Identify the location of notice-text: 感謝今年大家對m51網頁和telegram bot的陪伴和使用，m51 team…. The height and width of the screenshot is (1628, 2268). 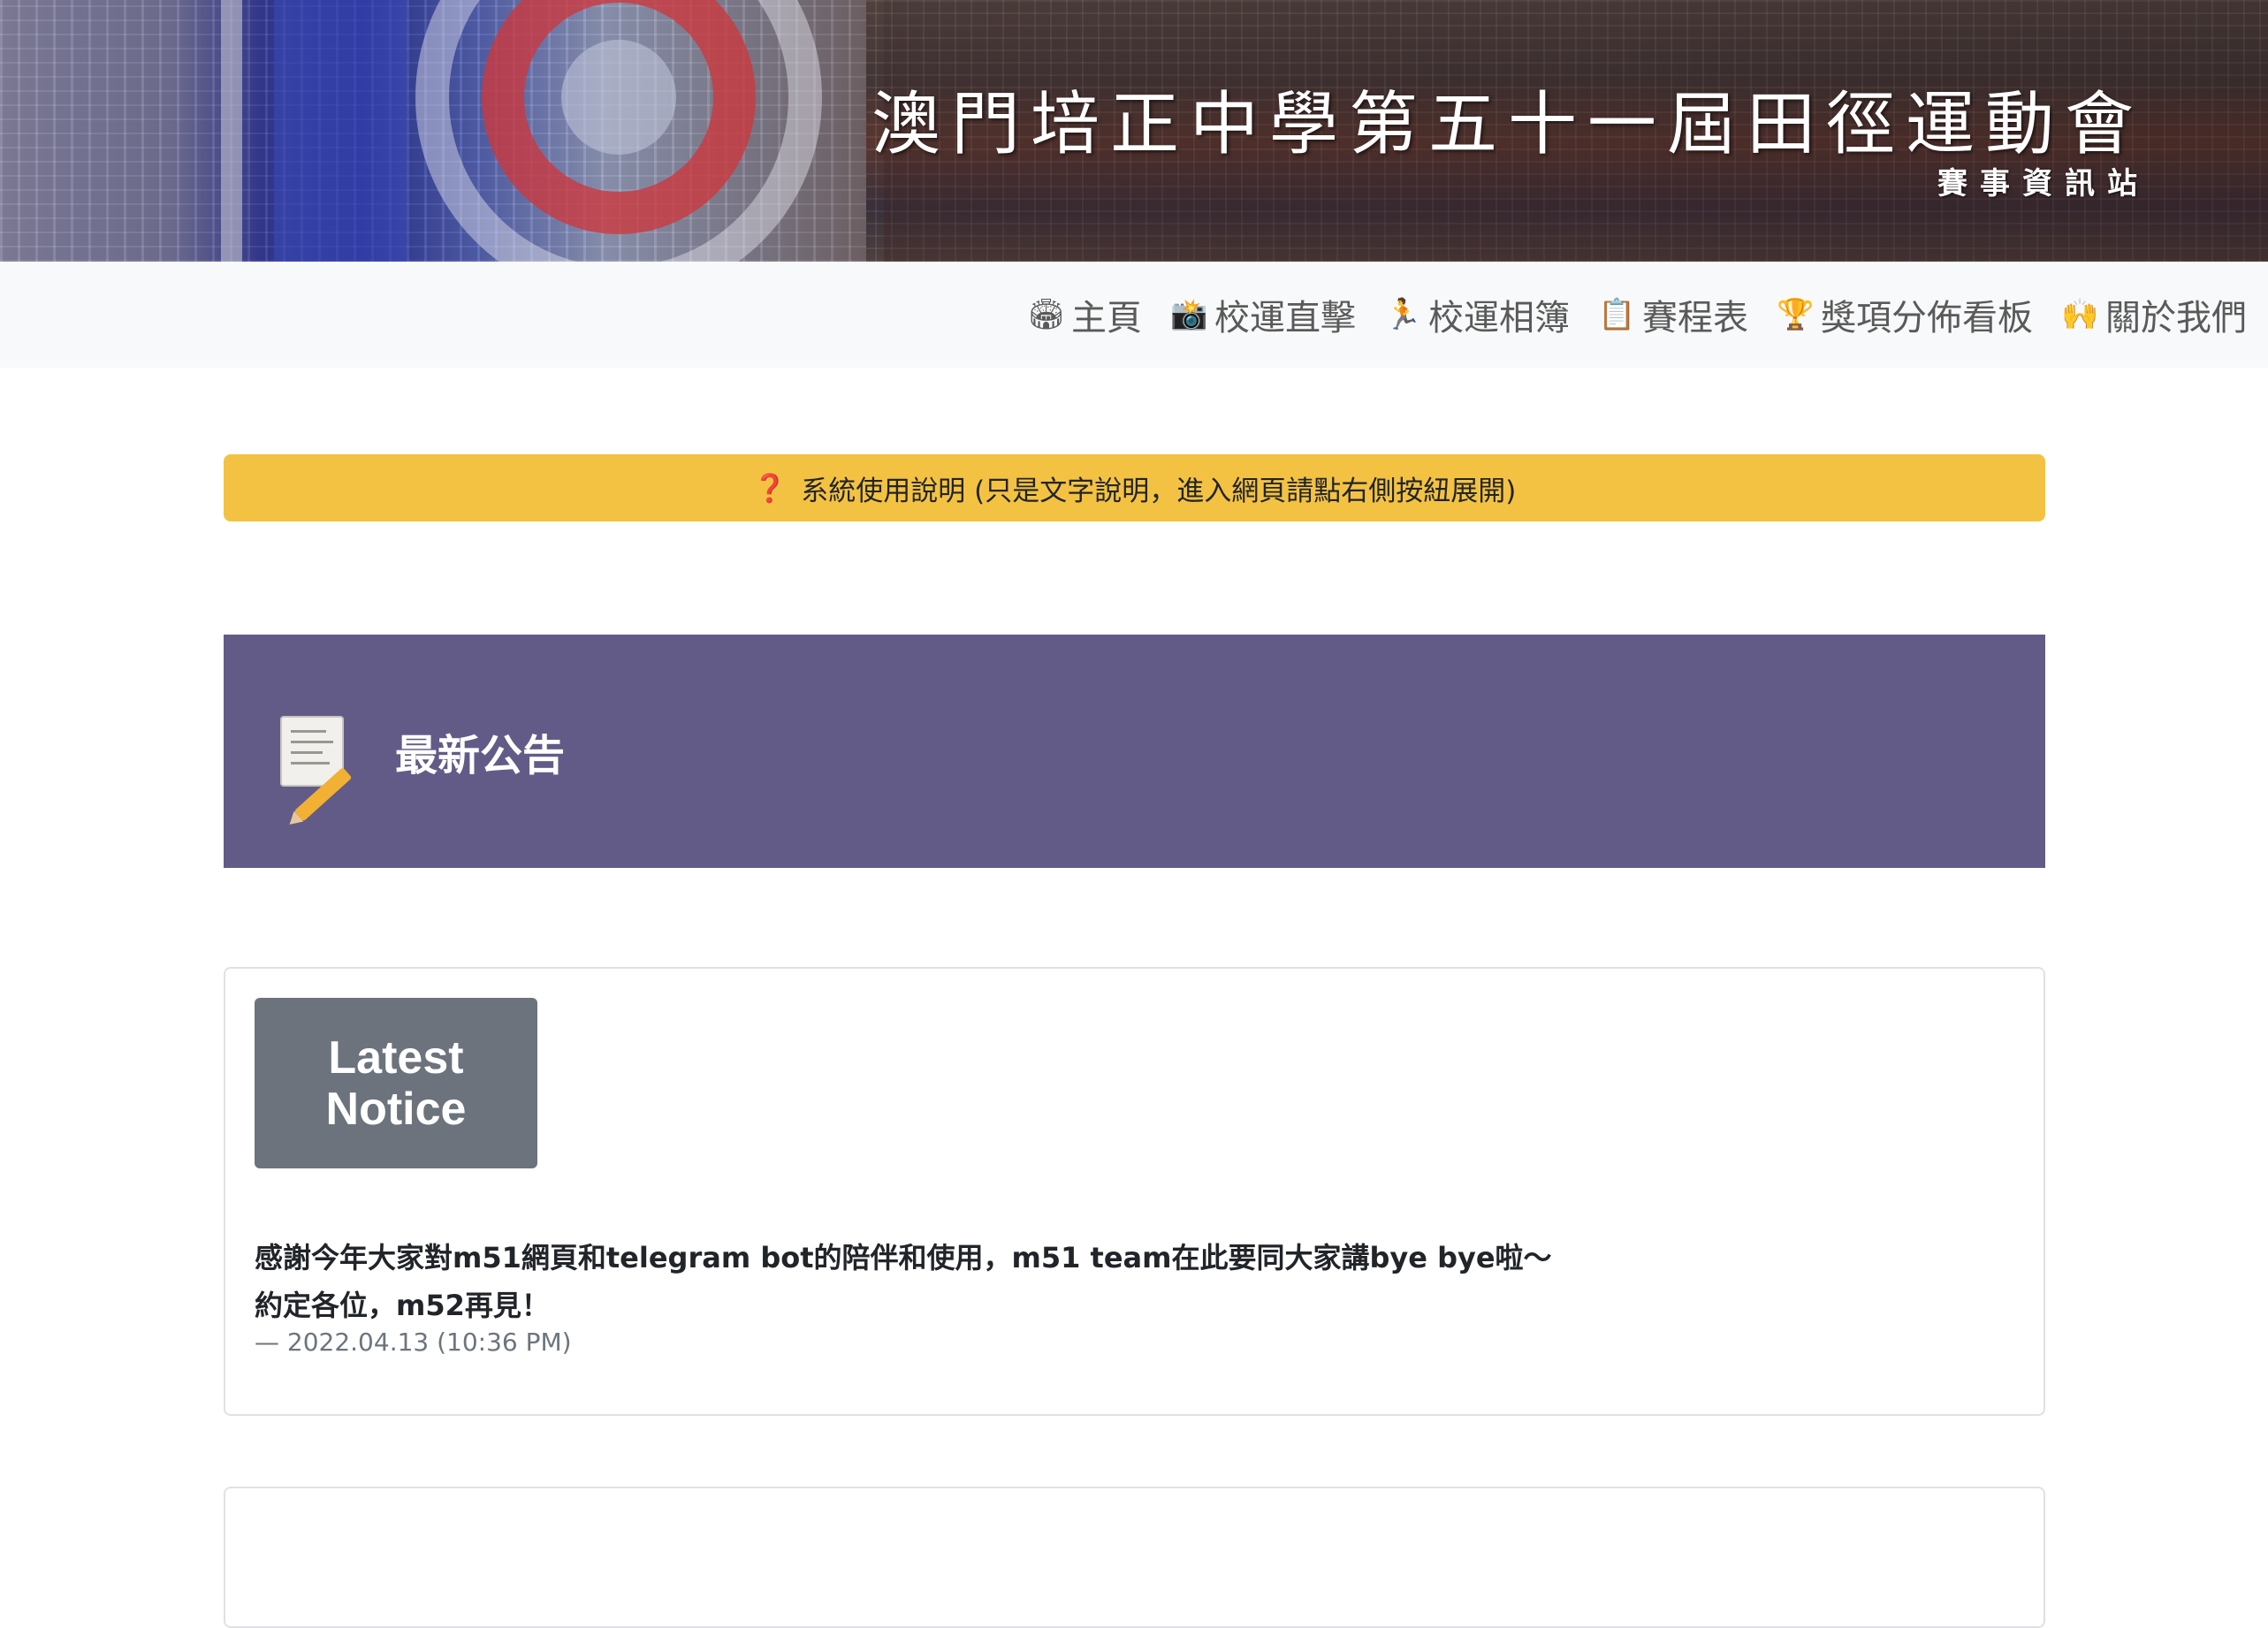
(904, 1281).